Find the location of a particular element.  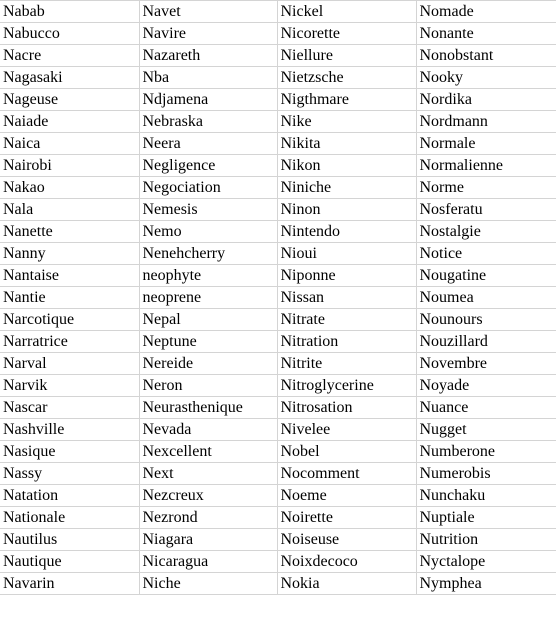

cell: Nagasaki is located at coordinates (70, 77).